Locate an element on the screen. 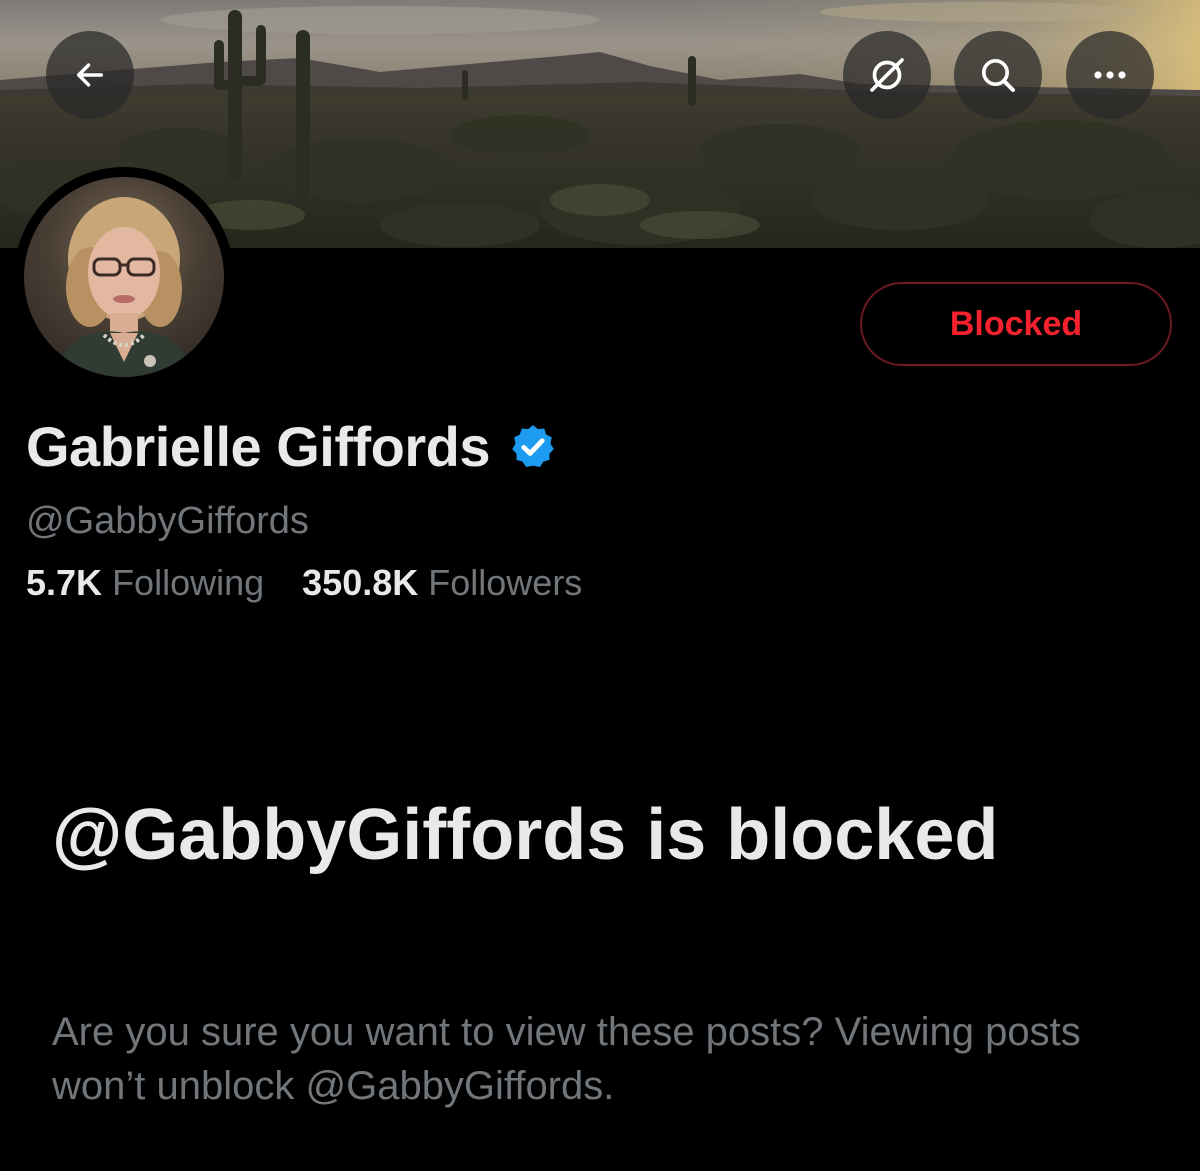 Image resolution: width=1200 pixels, height=1171 pixels. grok-icon is located at coordinates (887, 75).